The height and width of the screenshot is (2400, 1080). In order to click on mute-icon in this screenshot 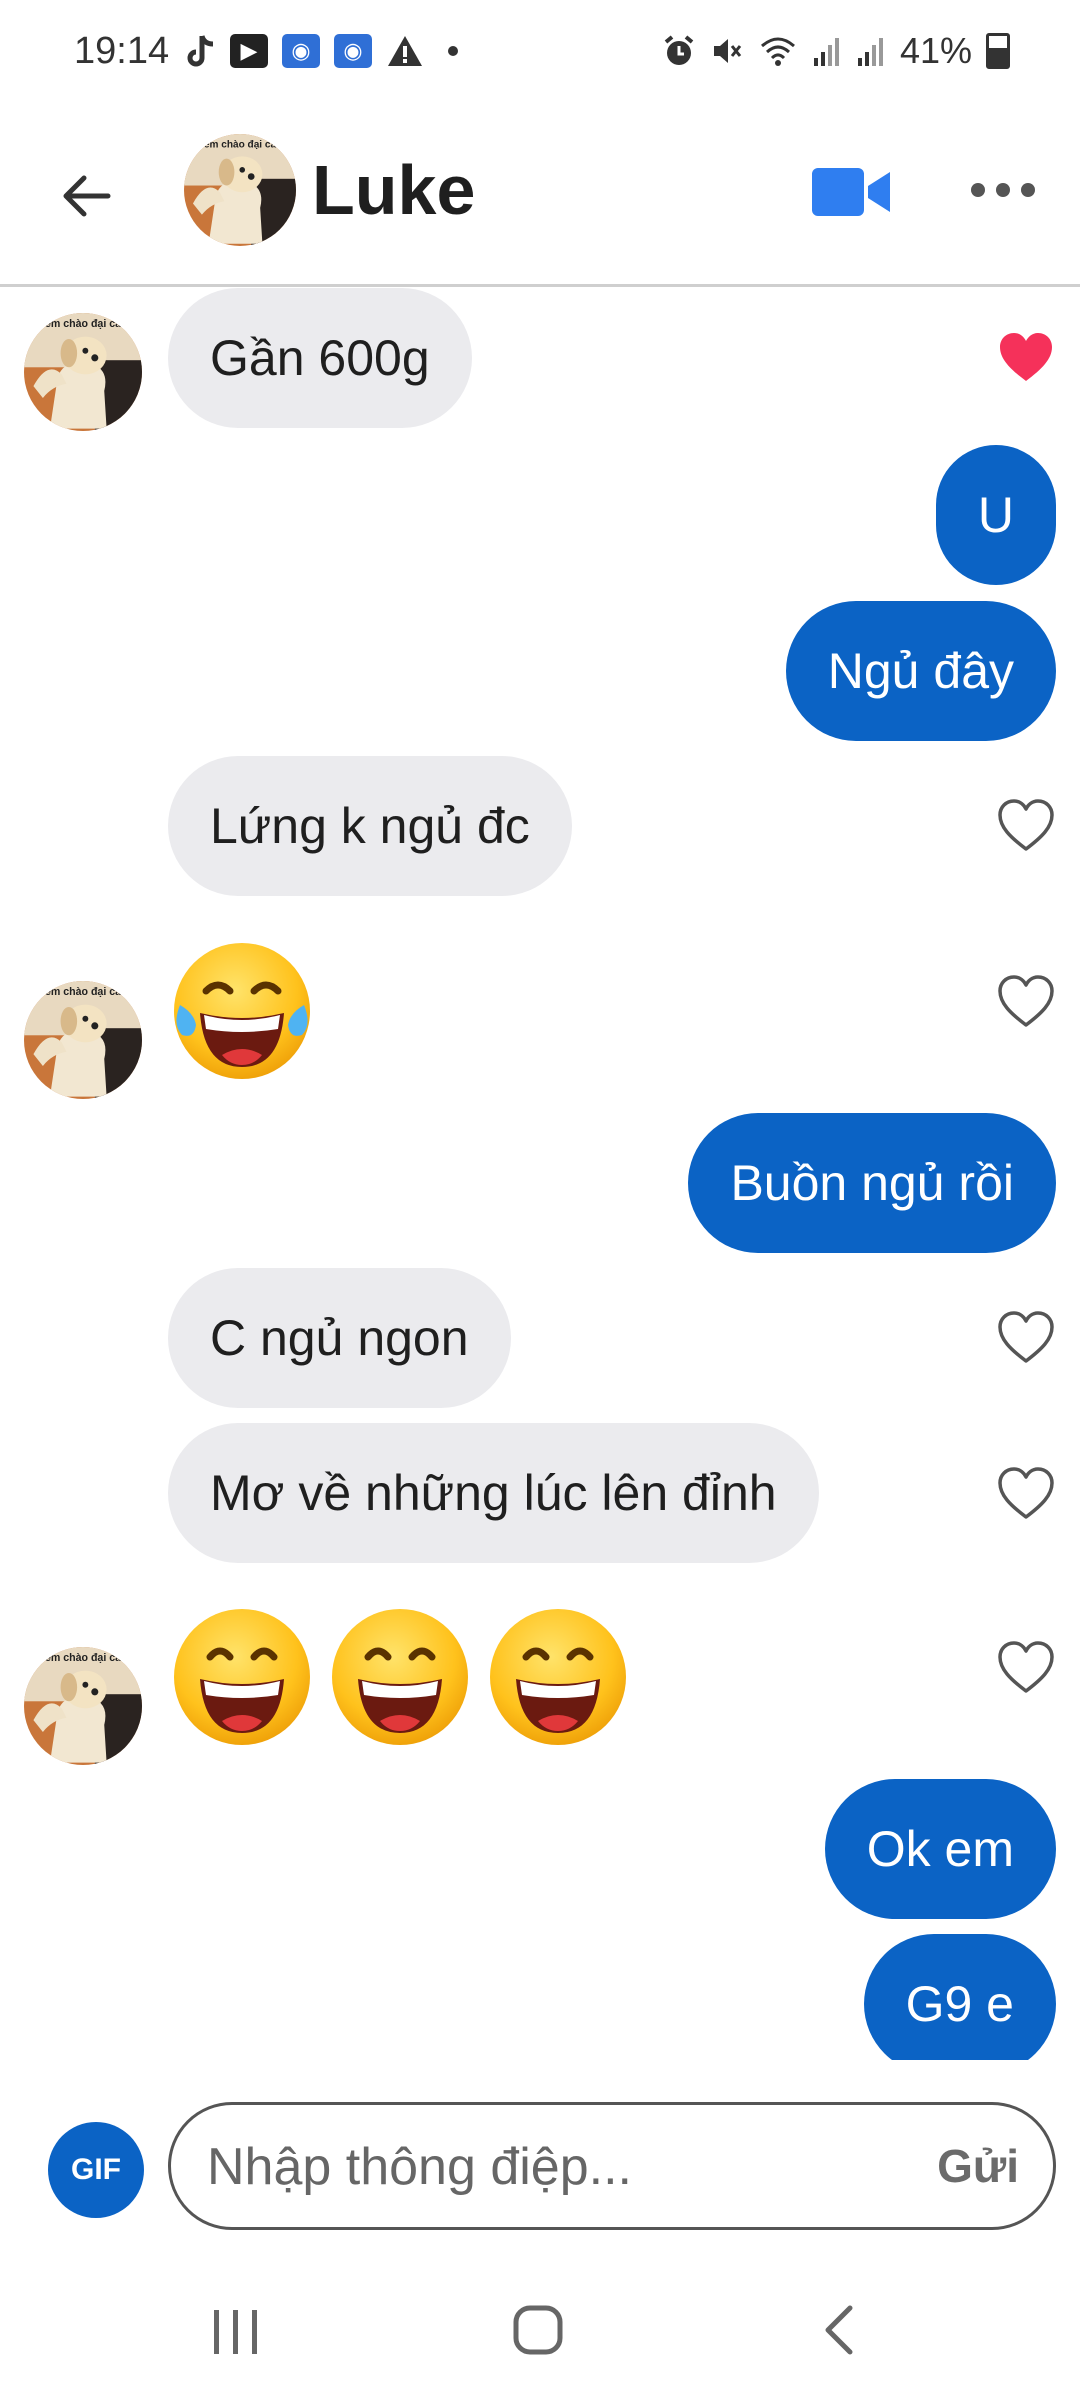, I will do `click(727, 51)`.